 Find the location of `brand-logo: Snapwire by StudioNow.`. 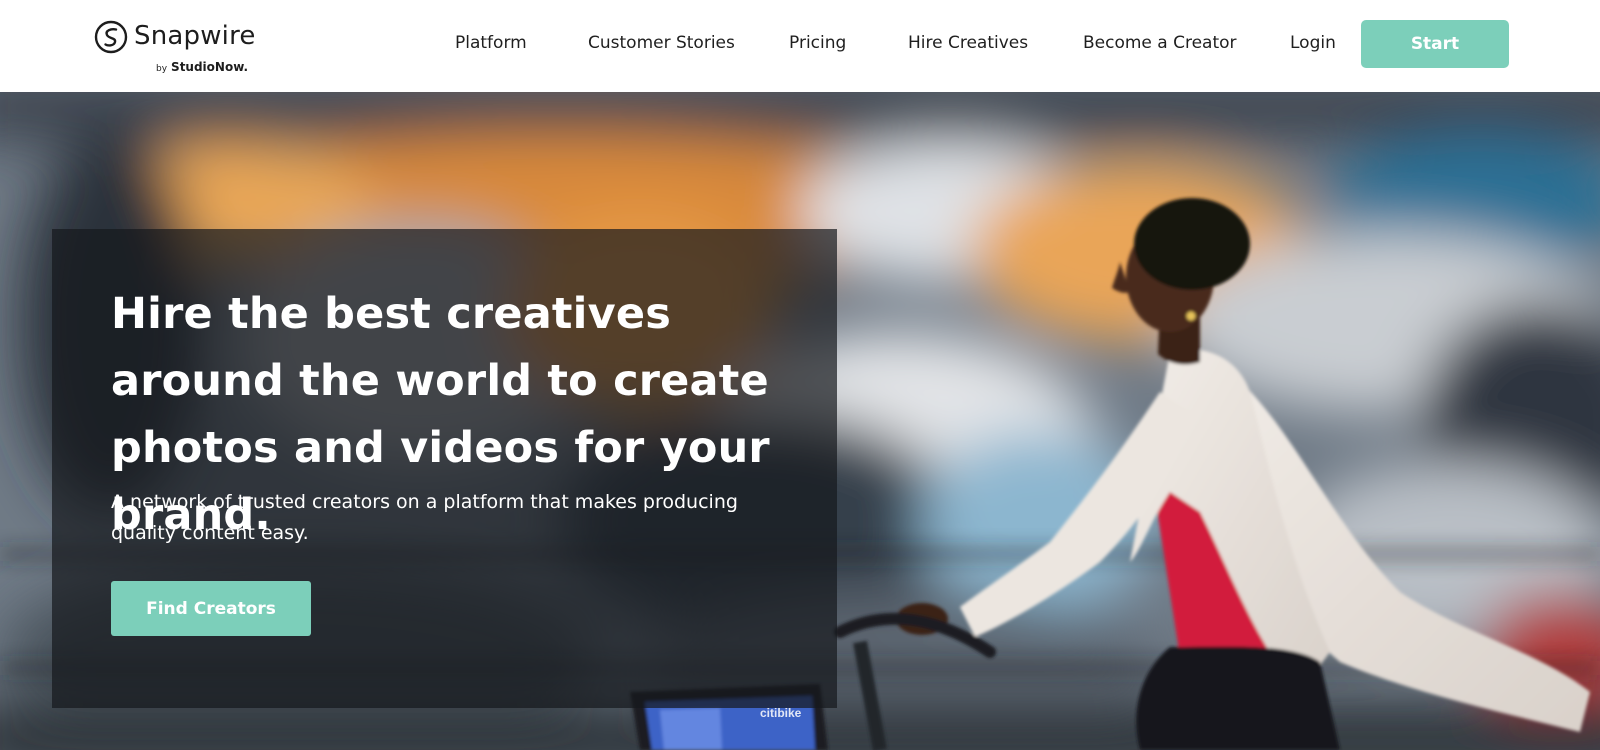

brand-logo: Snapwire by StudioNow. is located at coordinates (175, 47).